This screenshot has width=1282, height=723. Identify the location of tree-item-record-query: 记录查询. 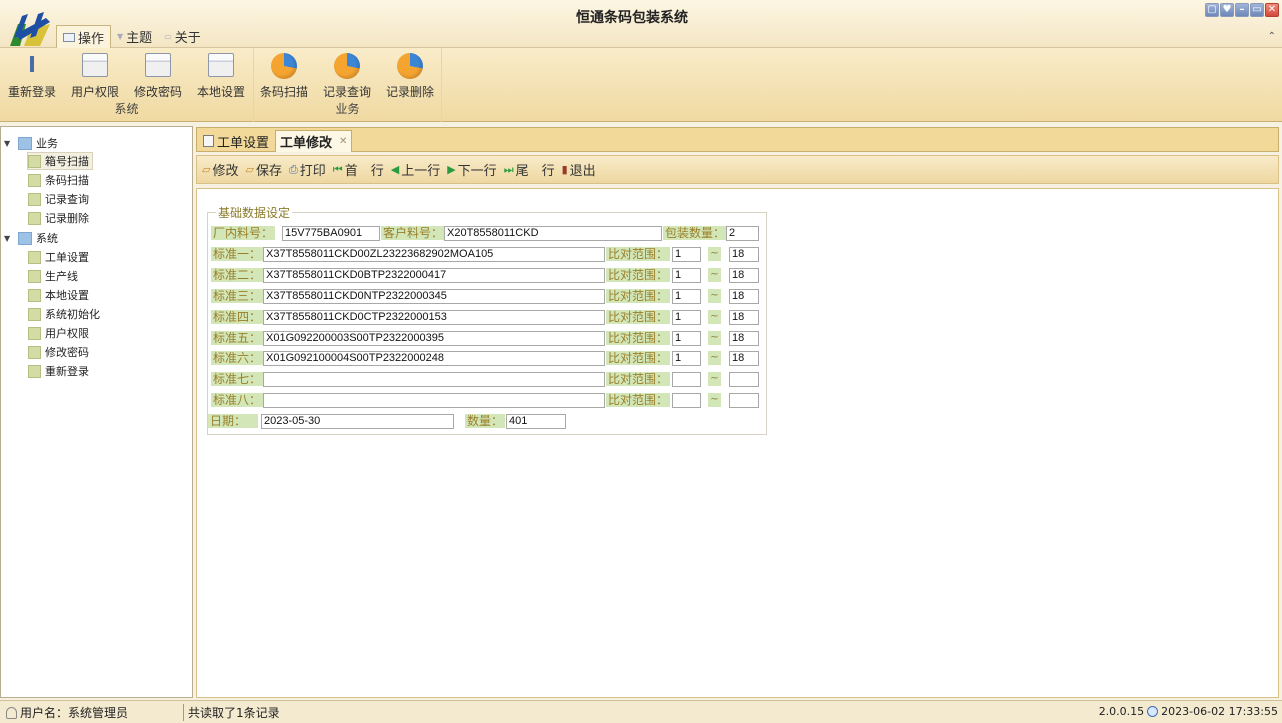
(58, 199).